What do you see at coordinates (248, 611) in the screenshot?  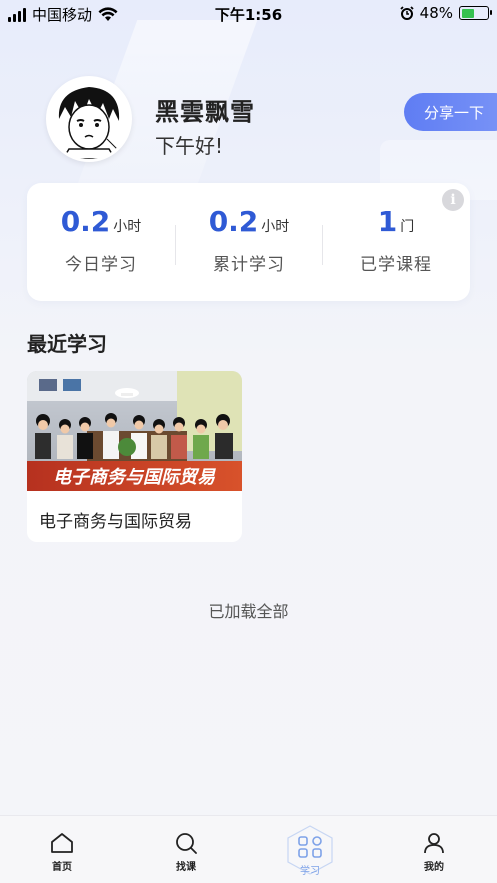 I see `load-complete-note: 已加载全部` at bounding box center [248, 611].